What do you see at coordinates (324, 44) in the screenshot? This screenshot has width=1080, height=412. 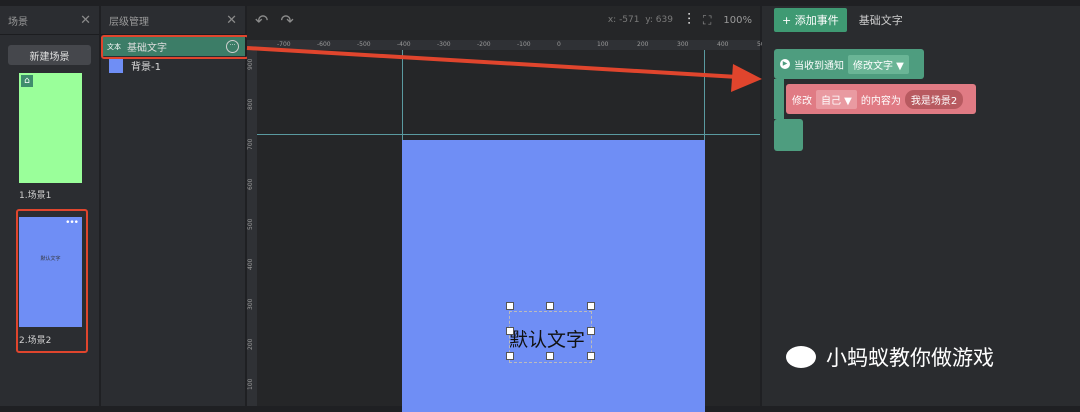 I see `ruler-tick: -600` at bounding box center [324, 44].